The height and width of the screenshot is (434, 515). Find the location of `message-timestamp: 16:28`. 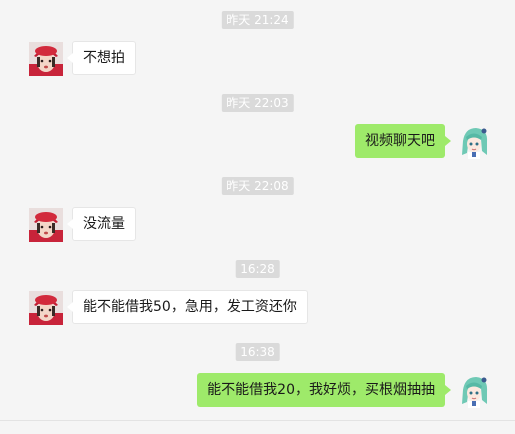

message-timestamp: 16:28 is located at coordinates (257, 269).